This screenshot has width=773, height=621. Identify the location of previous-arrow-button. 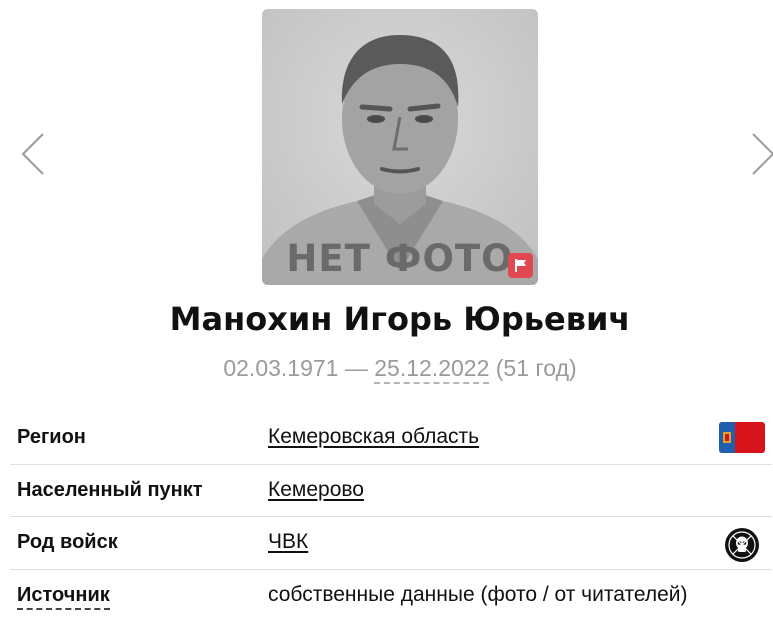
(33, 154).